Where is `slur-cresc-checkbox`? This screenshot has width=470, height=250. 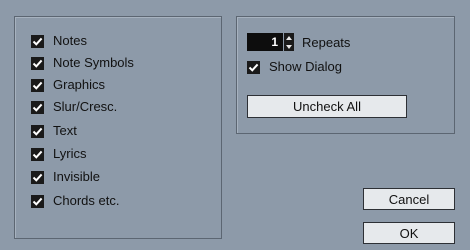
slur-cresc-checkbox is located at coordinates (37, 107).